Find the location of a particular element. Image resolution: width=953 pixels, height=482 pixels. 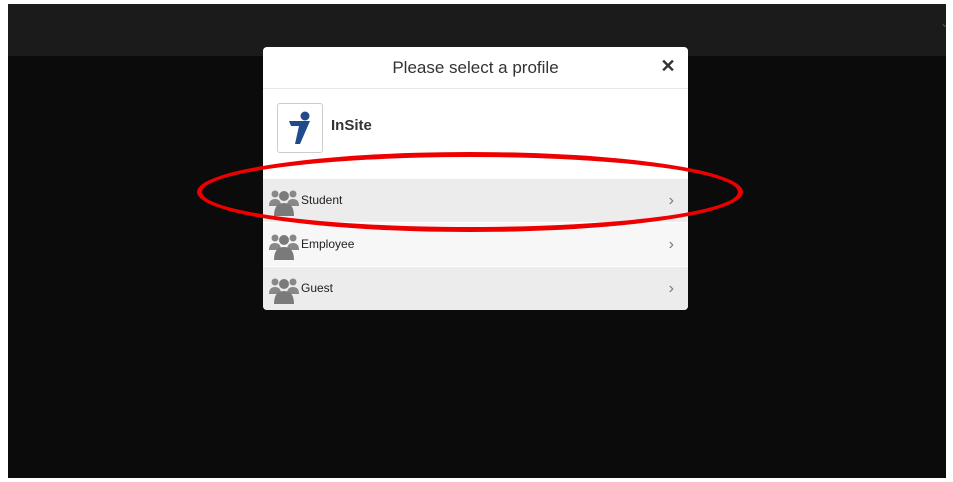

close-button: ✕ is located at coordinates (668, 66).